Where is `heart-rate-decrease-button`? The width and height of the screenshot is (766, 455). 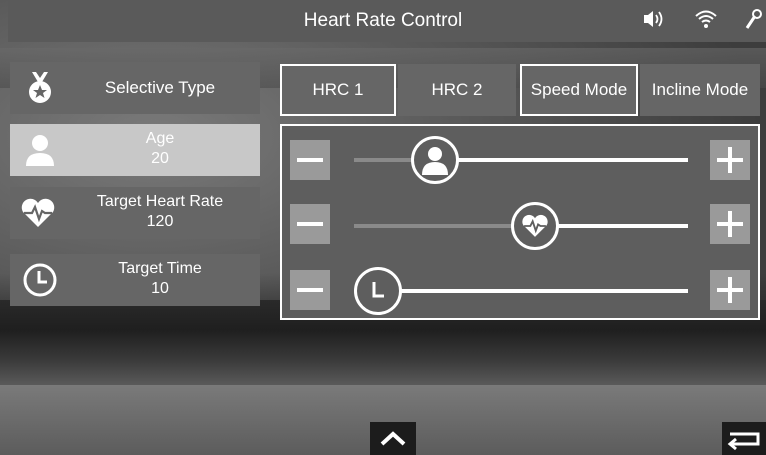 heart-rate-decrease-button is located at coordinates (310, 224).